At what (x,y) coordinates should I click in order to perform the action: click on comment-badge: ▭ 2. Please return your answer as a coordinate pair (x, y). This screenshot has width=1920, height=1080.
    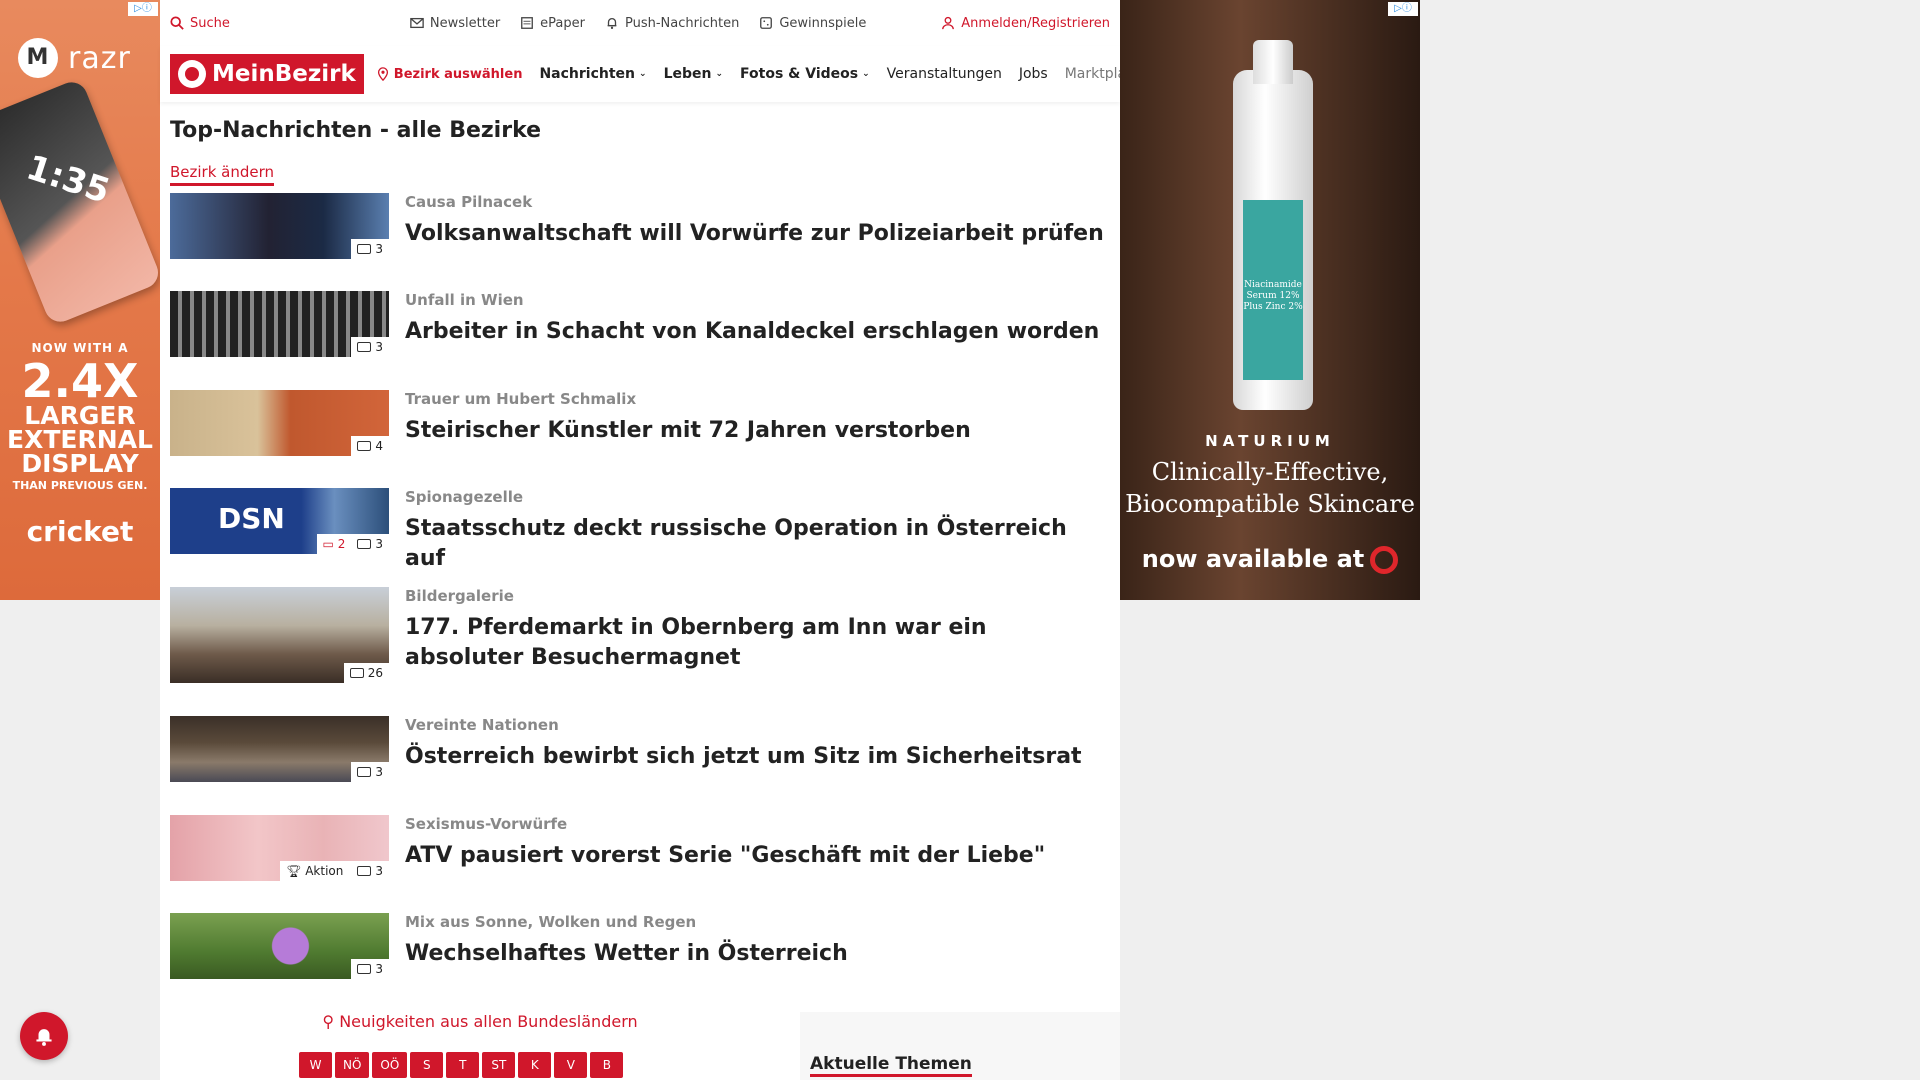
    Looking at the image, I should click on (334, 544).